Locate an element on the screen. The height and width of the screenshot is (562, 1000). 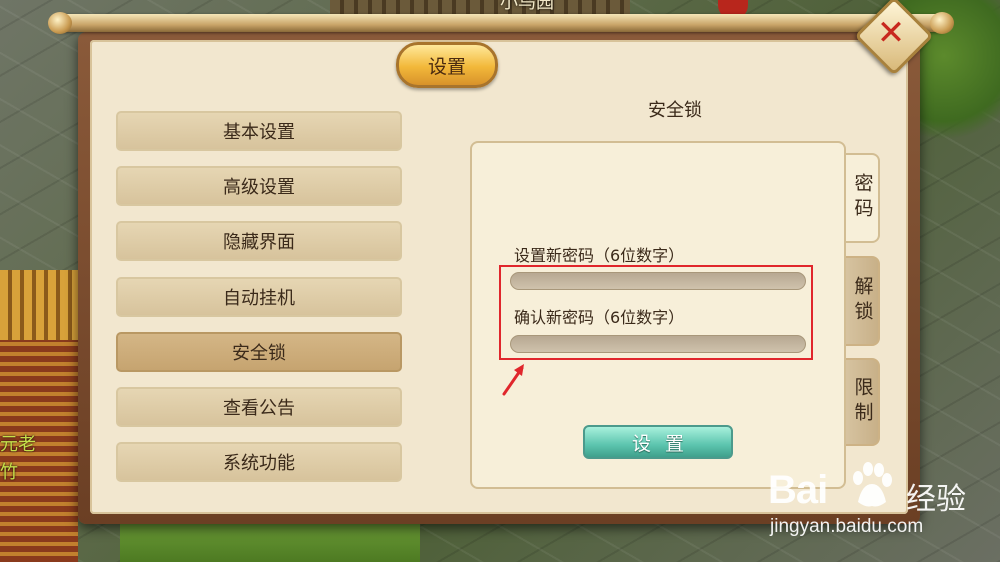
tab-password-label: 密码 is located at coordinates (862, 198).